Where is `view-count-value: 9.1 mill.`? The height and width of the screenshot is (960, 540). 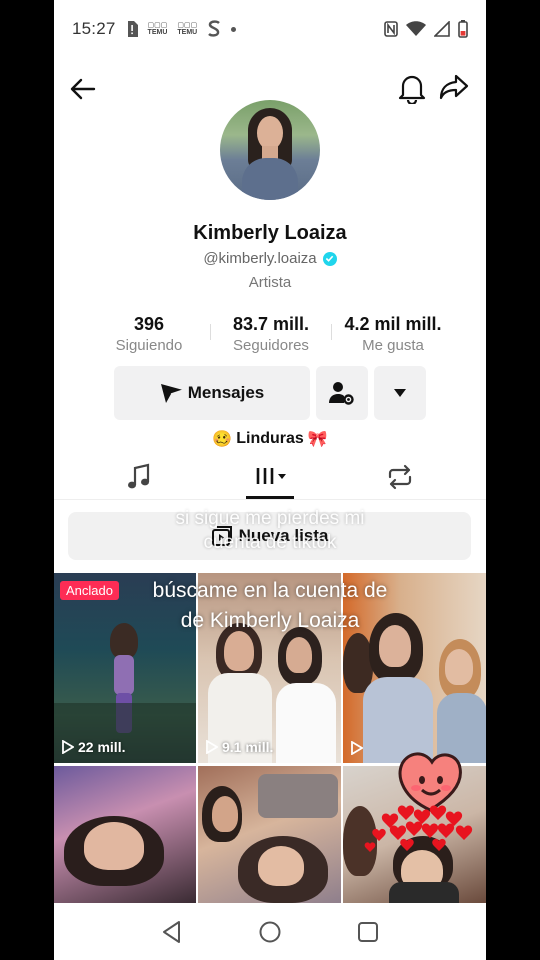
view-count-value: 9.1 mill. is located at coordinates (248, 747).